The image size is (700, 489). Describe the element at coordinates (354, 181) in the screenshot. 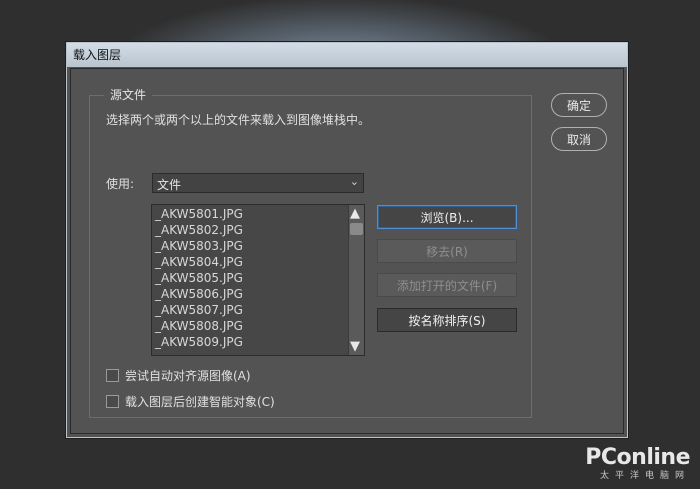

I see `chevron-down-icon: ⌄` at that location.